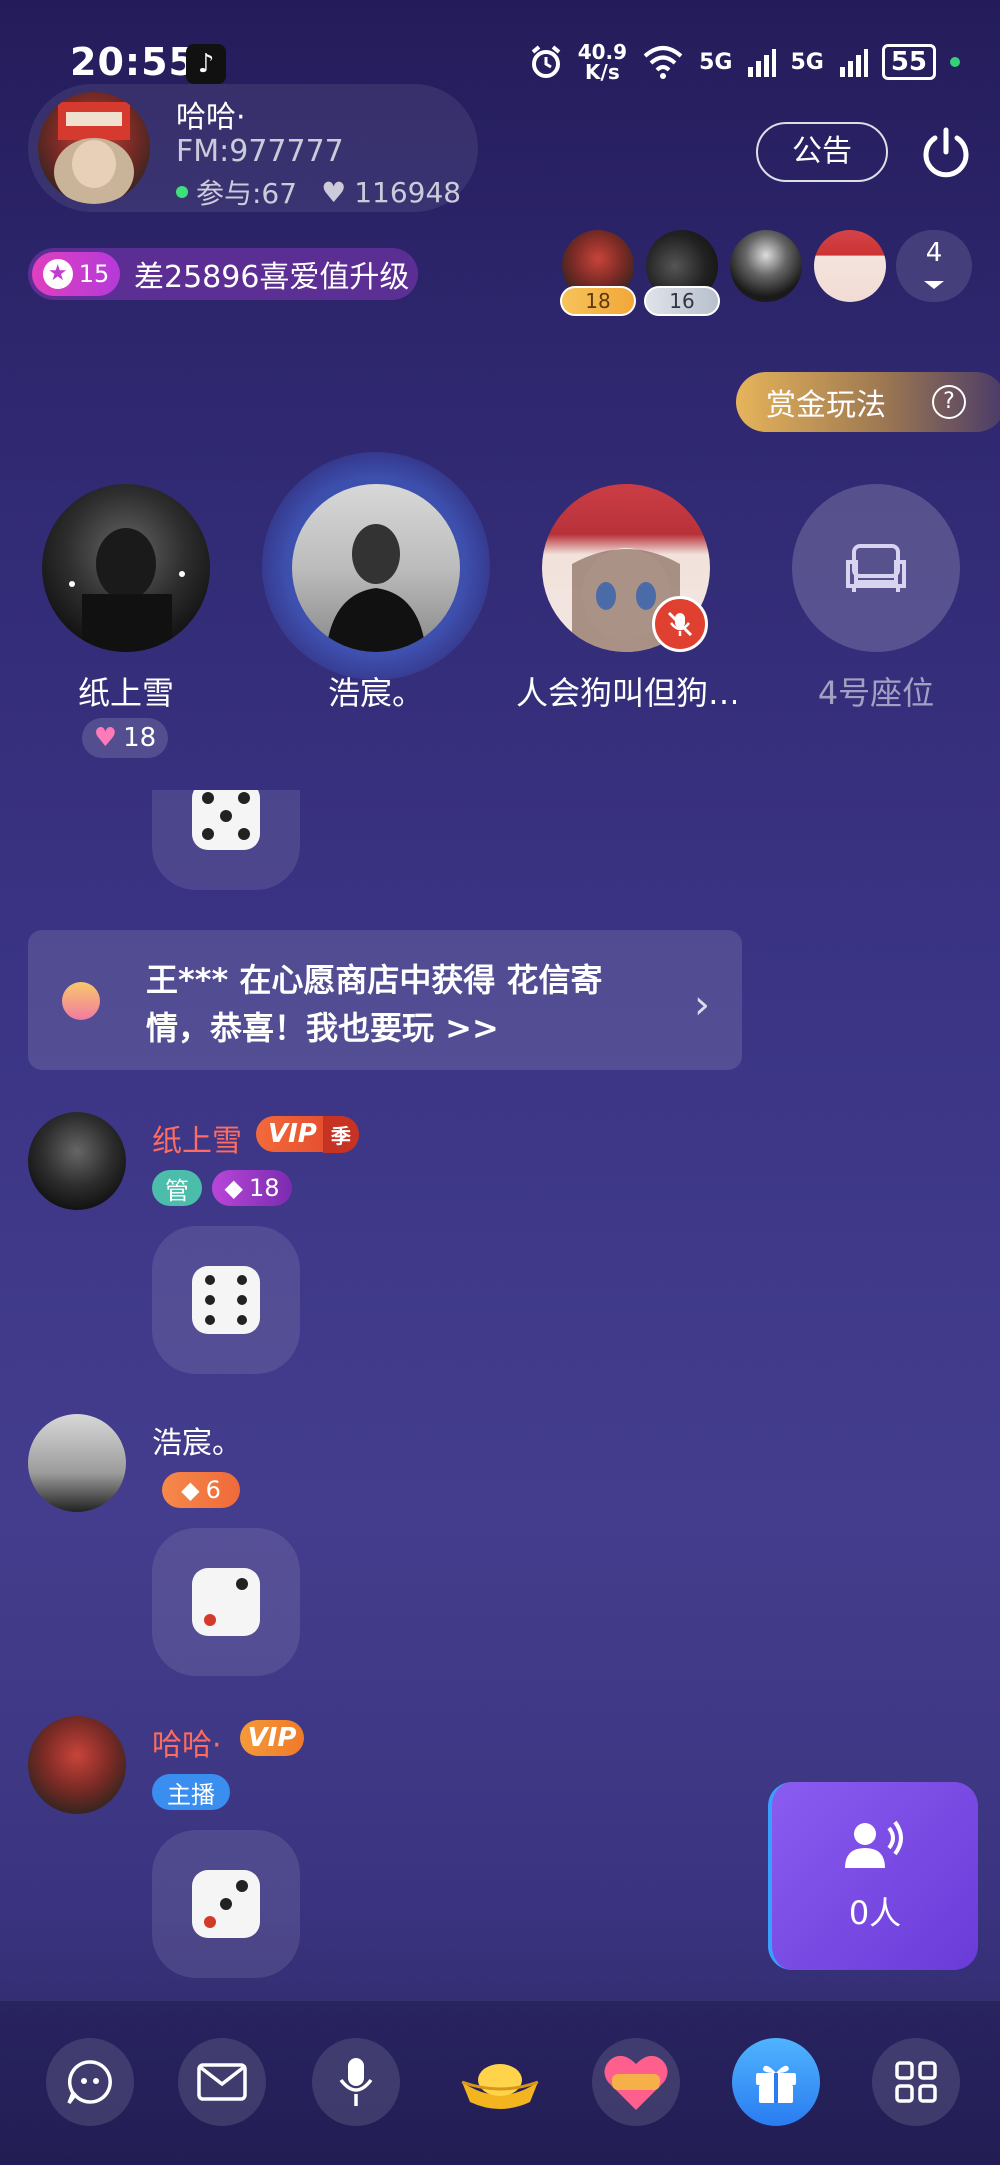 The image size is (1000, 2165). Describe the element at coordinates (94, 274) in the screenshot. I see `level-number: 15` at that location.